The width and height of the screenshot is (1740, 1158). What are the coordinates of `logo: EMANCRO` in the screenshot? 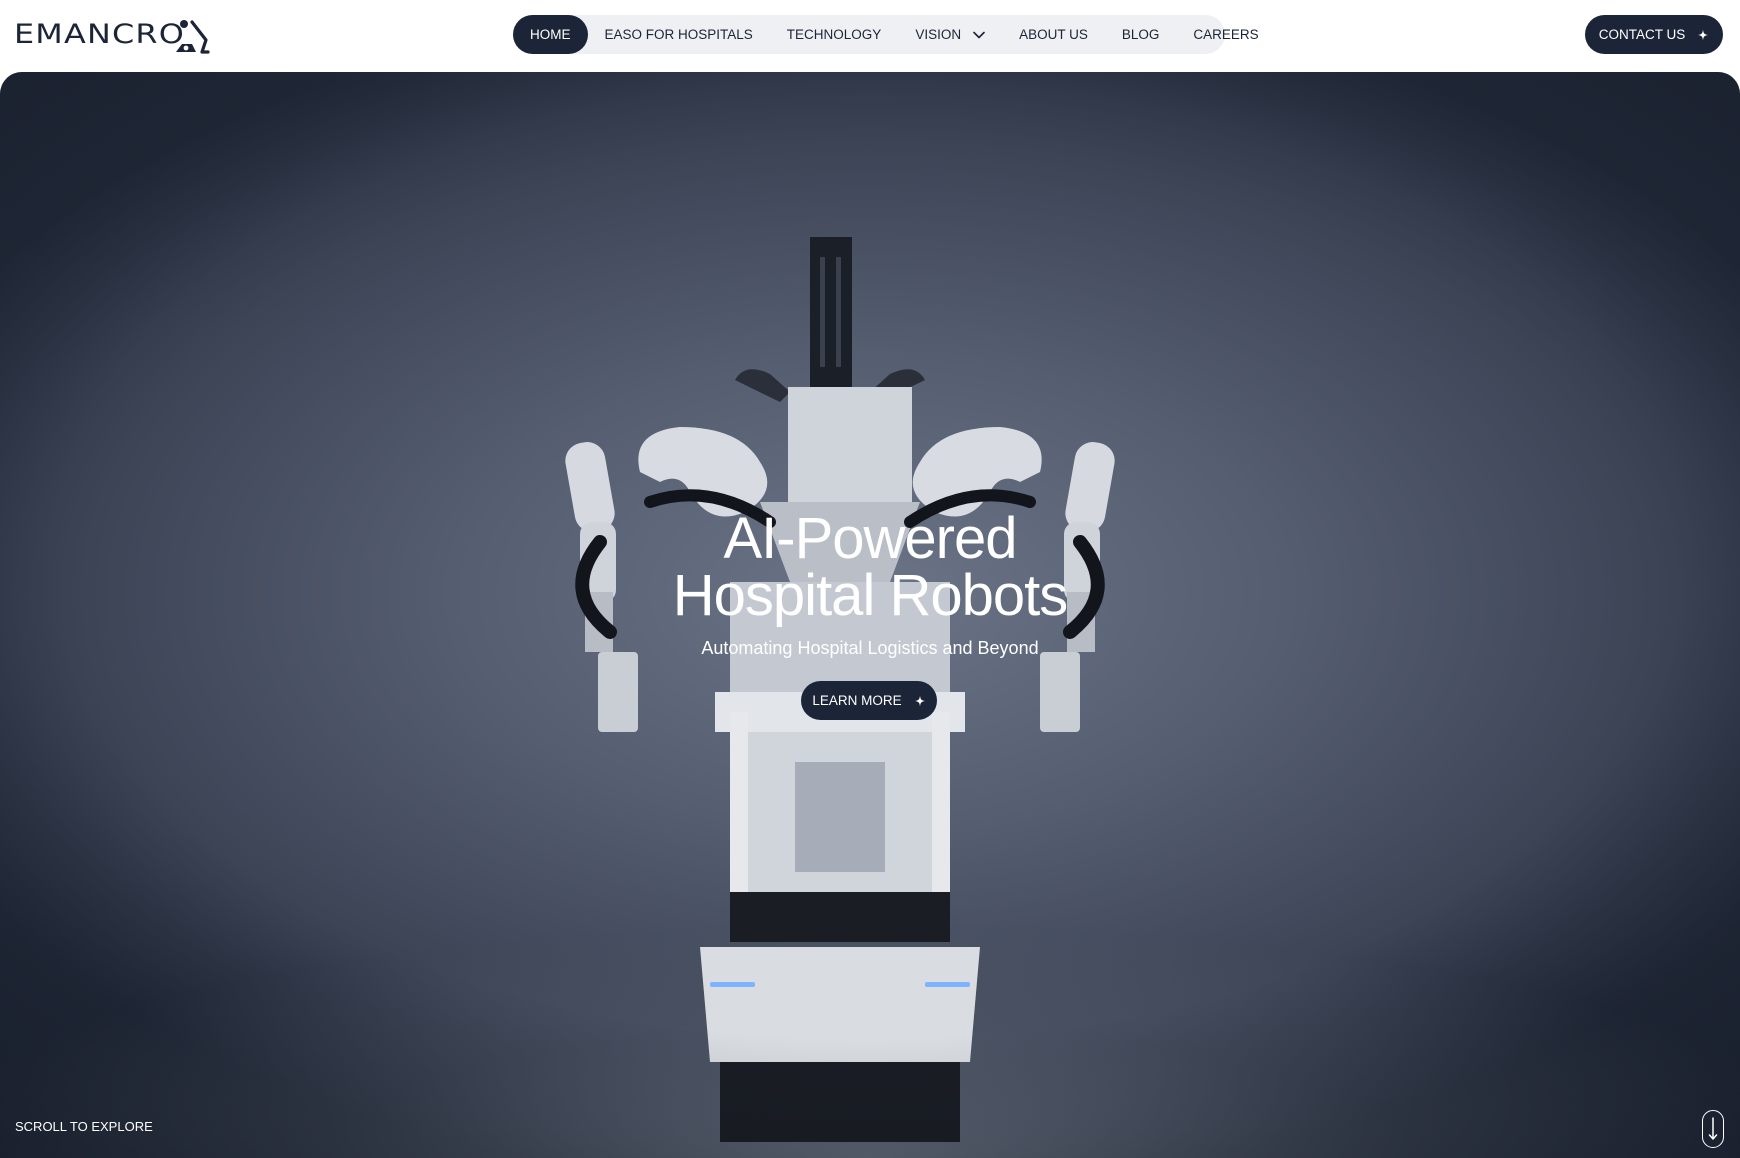 It's located at (112, 34).